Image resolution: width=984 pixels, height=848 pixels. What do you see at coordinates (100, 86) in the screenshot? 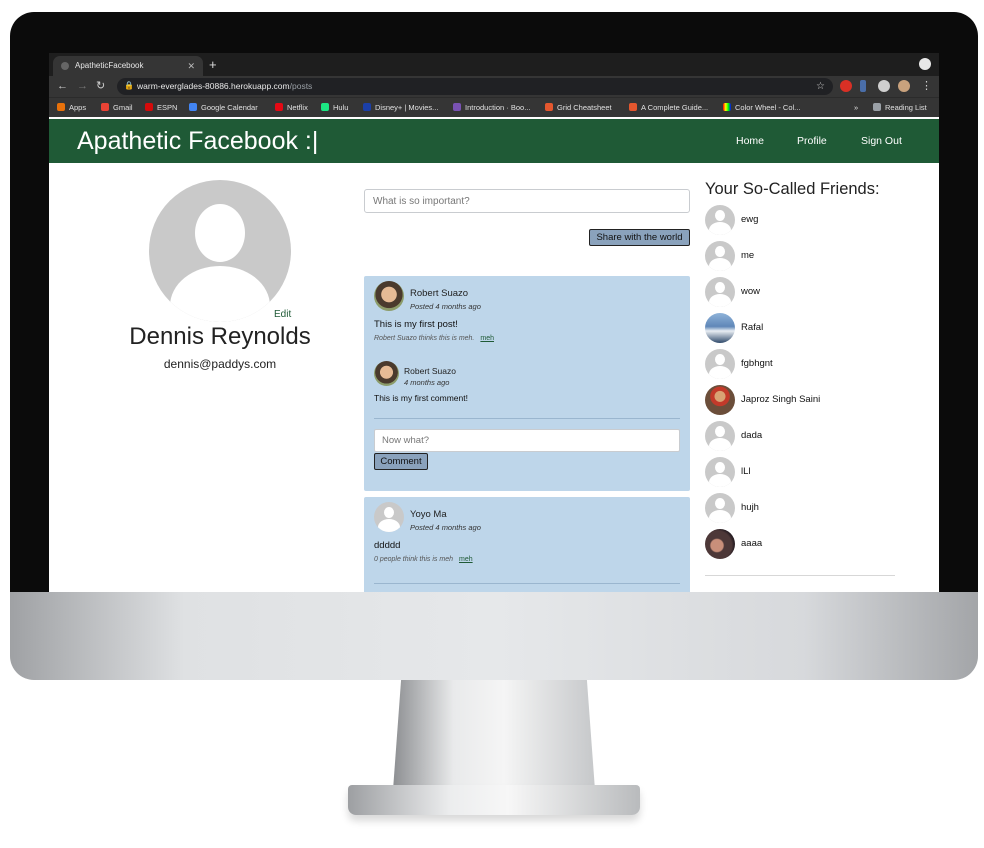
I see `reload-icon: ↻` at bounding box center [100, 86].